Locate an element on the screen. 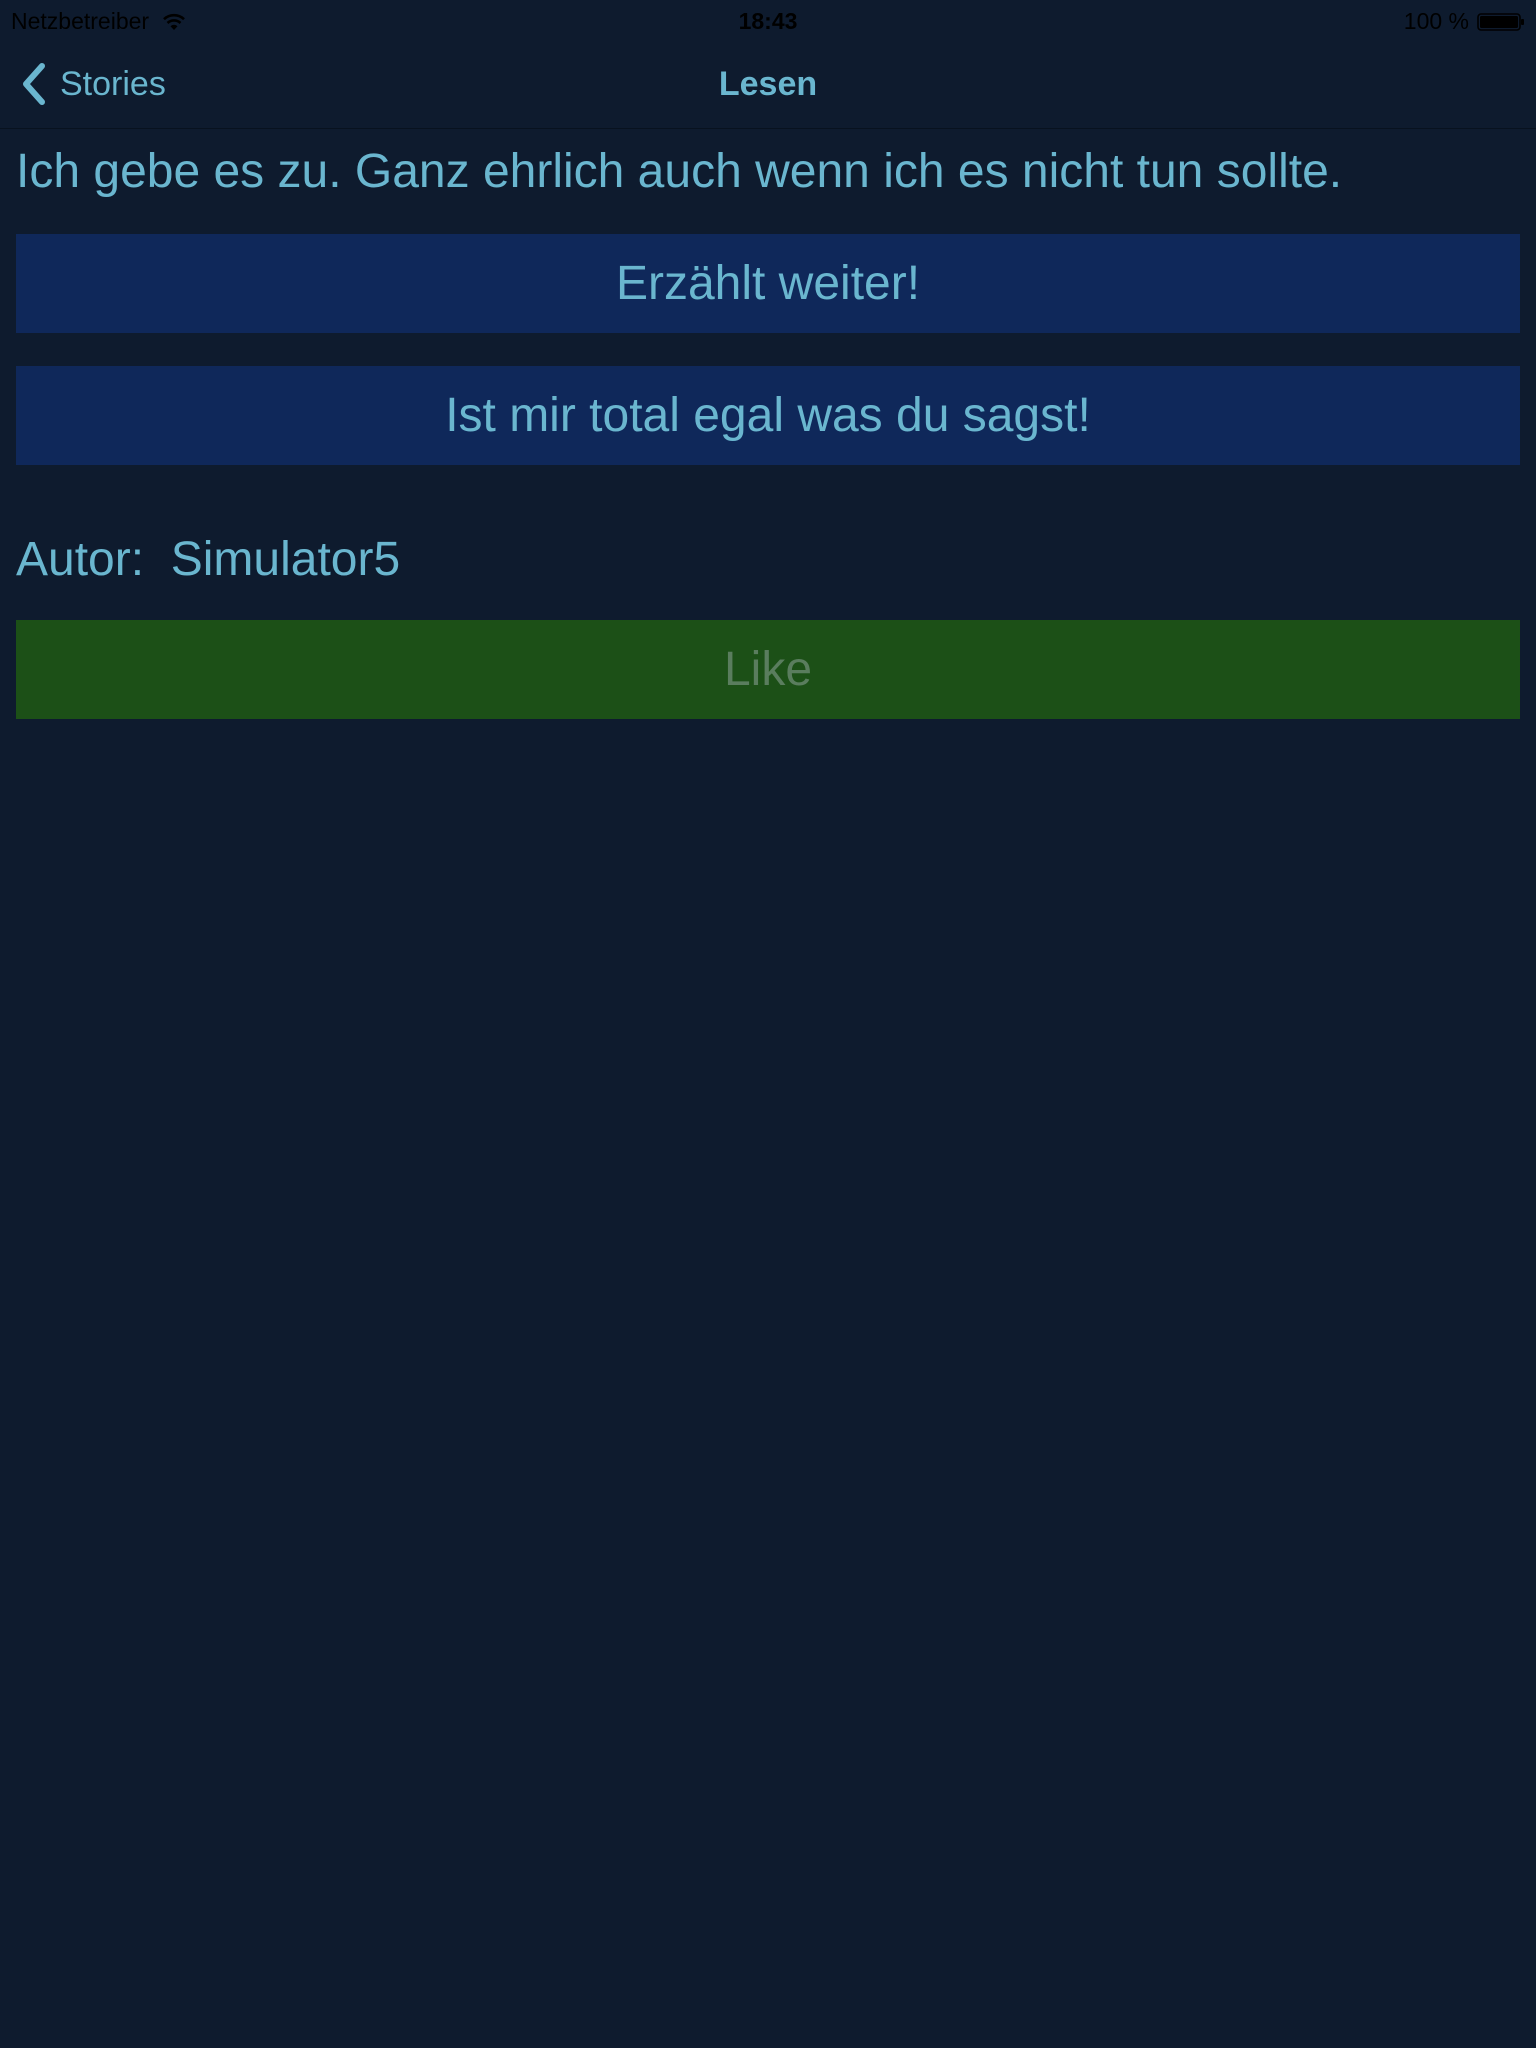 Image resolution: width=1536 pixels, height=2048 pixels. choice-button-label: Erzählt weiter! is located at coordinates (768, 283).